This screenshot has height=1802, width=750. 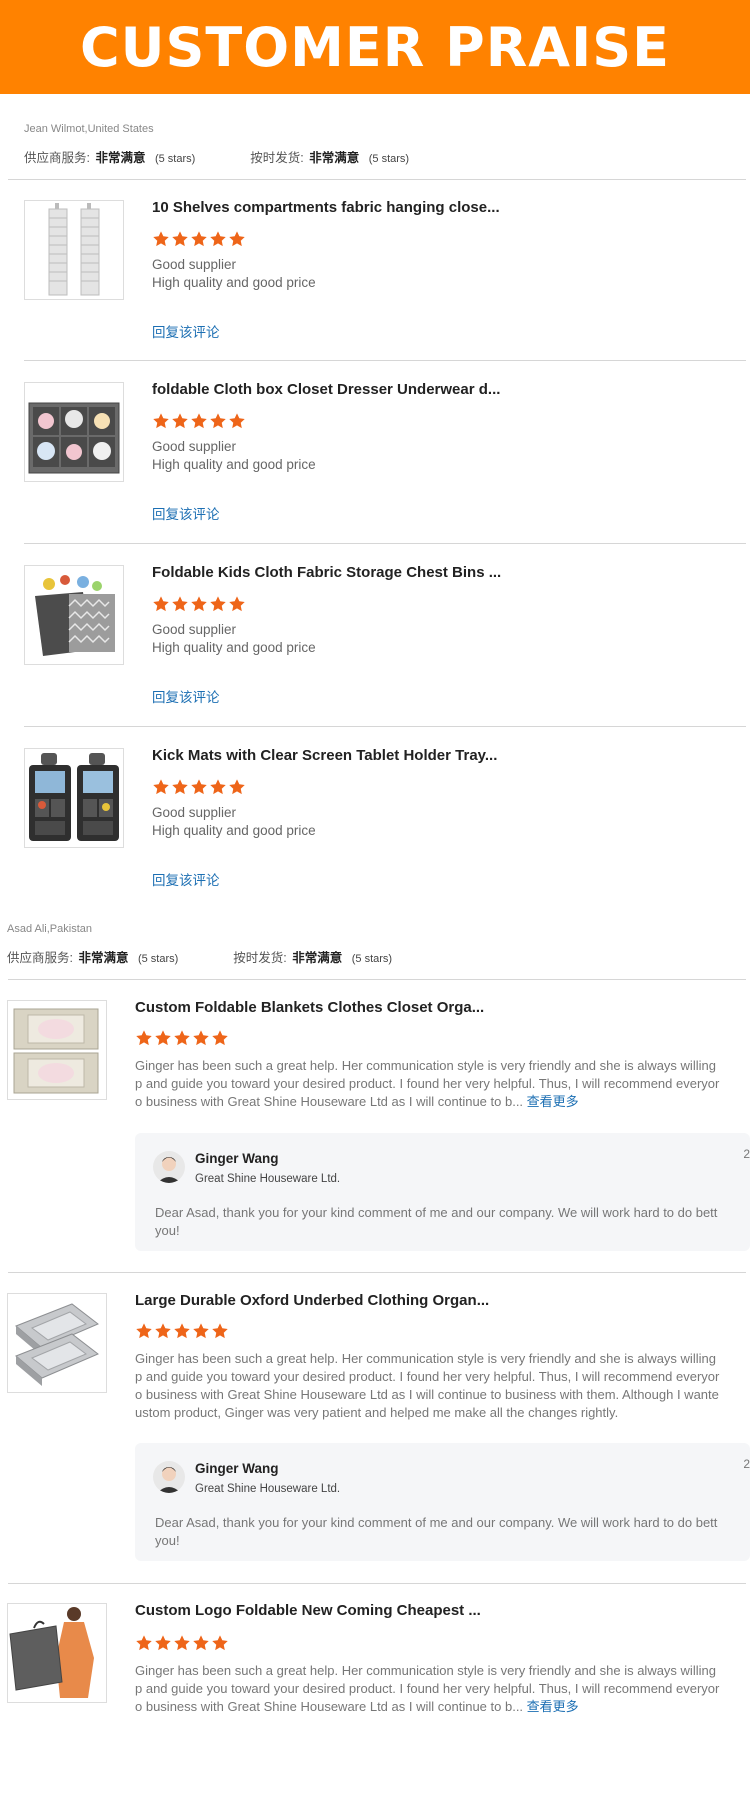 What do you see at coordinates (89, 129) in the screenshot?
I see `reviewer-name: Jean Wilmot,United States` at bounding box center [89, 129].